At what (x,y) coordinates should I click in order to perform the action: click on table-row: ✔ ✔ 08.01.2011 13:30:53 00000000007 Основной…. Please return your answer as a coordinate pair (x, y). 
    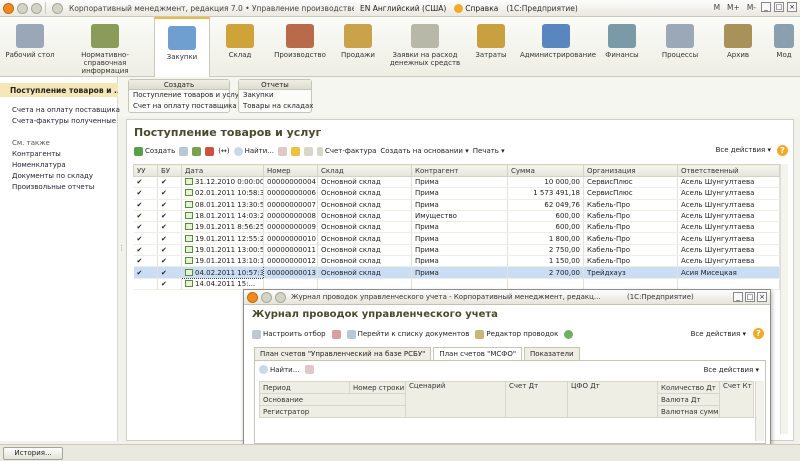
    Looking at the image, I should click on (456, 205).